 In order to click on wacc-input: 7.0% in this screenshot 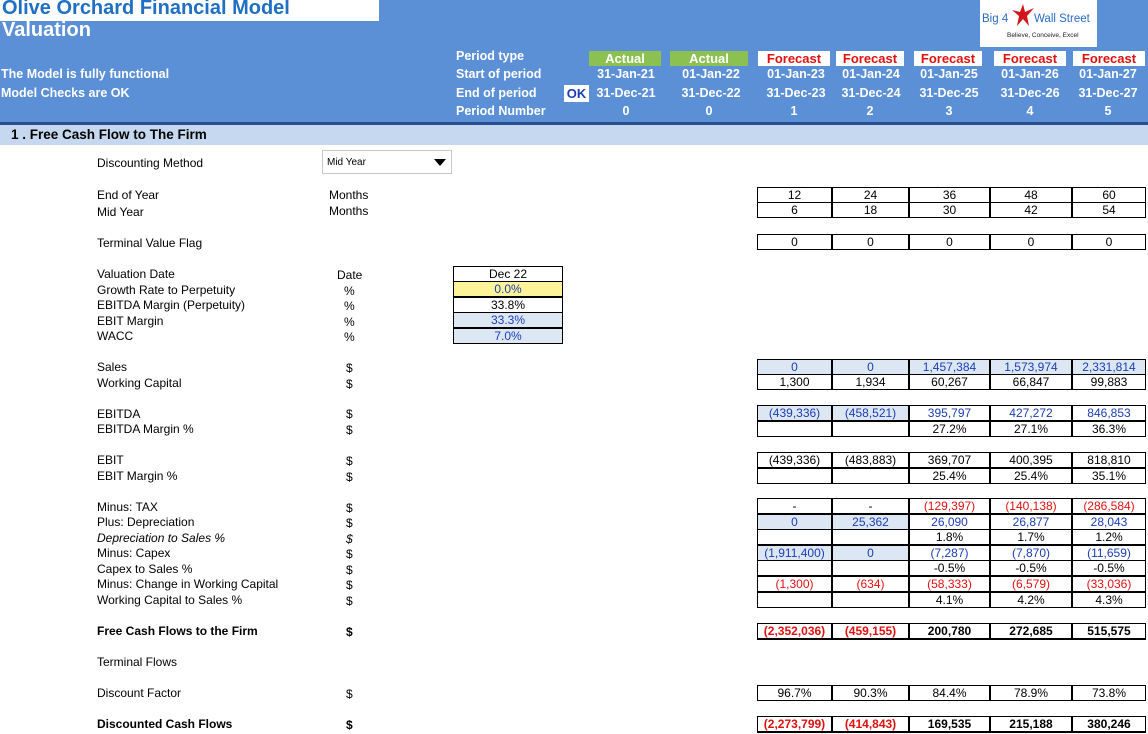, I will do `click(508, 336)`.